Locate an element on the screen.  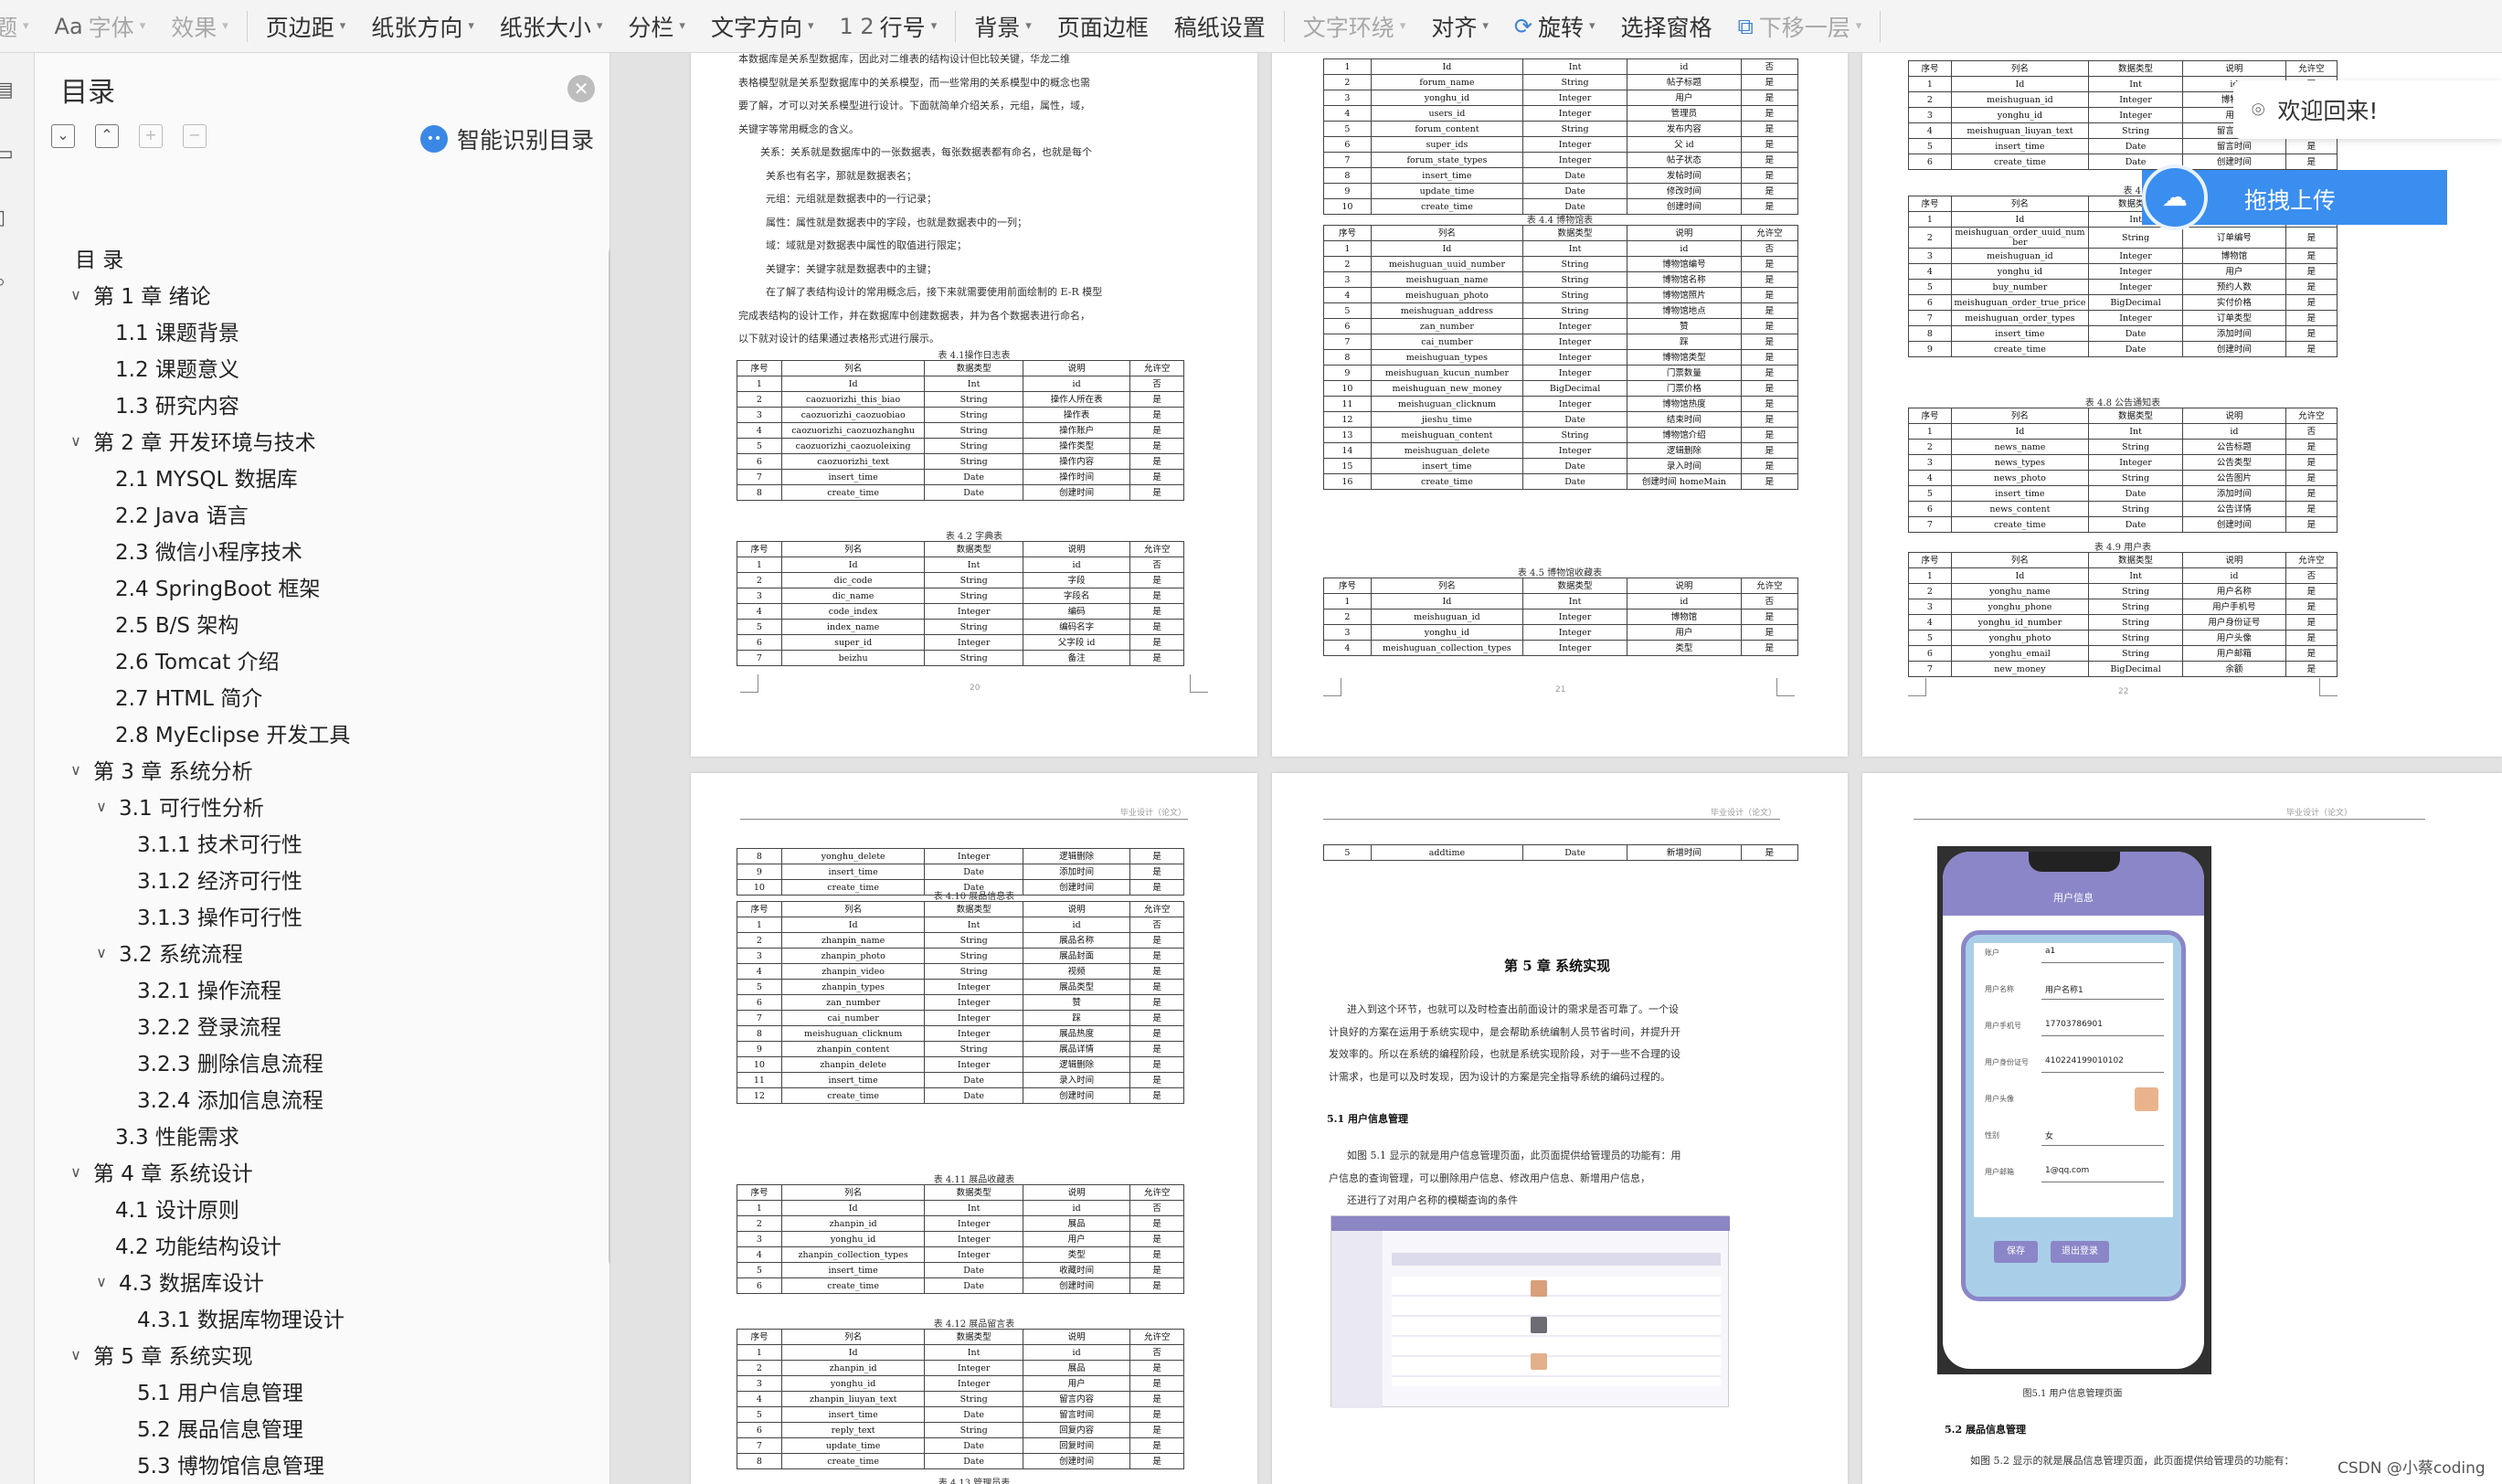
toolbar-item-14: ⟳ 旋转 ▾ is located at coordinates (1554, 26).